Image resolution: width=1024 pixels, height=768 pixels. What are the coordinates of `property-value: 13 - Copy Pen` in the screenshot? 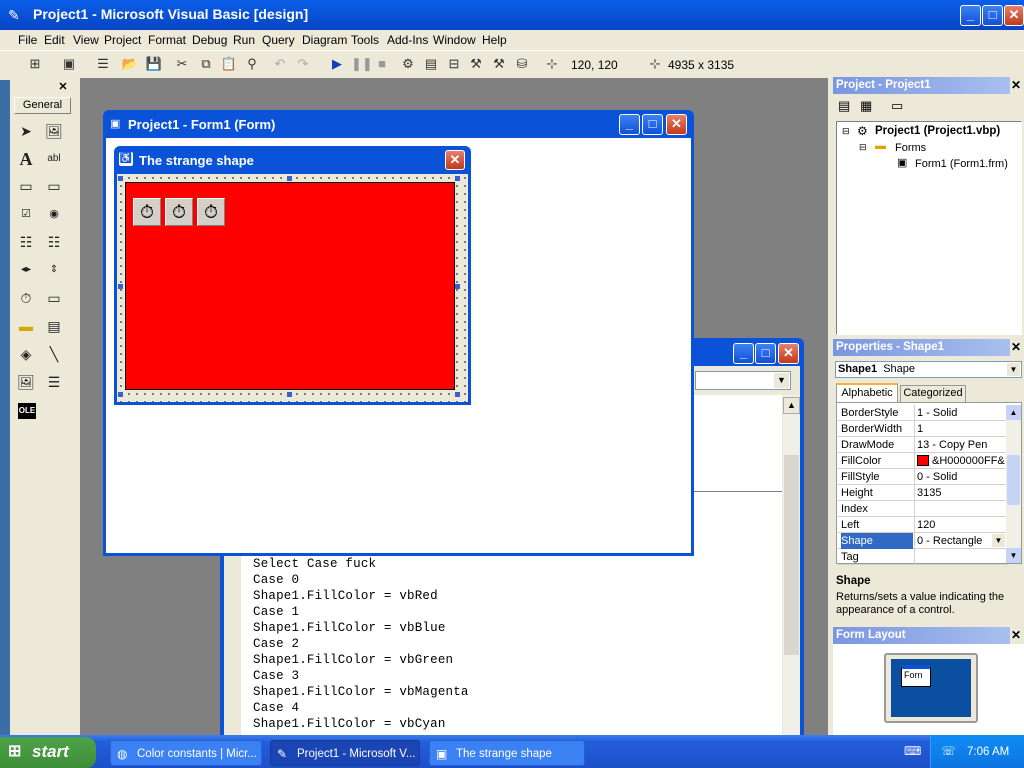 It's located at (961, 445).